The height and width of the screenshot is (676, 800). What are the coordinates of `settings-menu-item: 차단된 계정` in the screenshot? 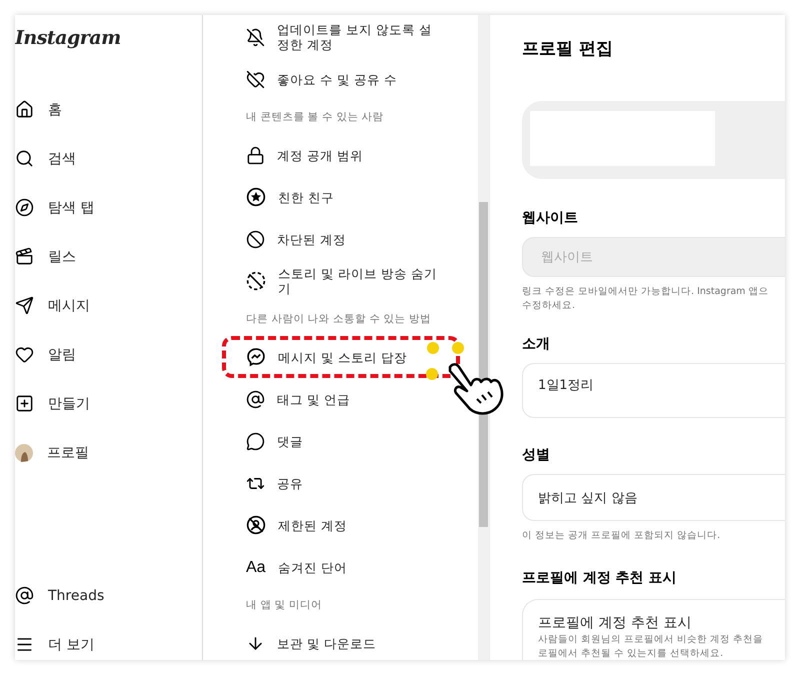 It's located at (341, 239).